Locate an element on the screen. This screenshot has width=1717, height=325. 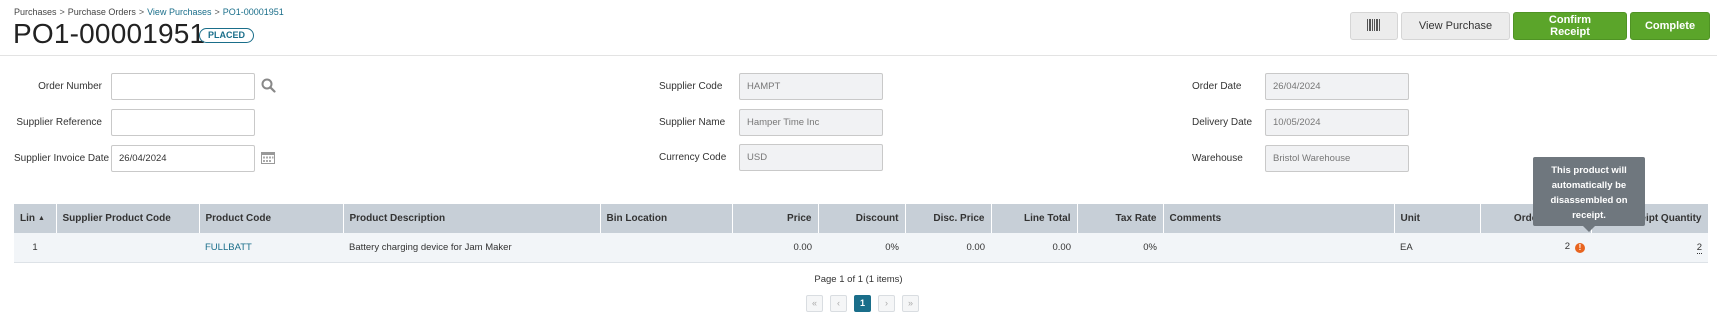
order-number-field: Order Number is located at coordinates (138, 86).